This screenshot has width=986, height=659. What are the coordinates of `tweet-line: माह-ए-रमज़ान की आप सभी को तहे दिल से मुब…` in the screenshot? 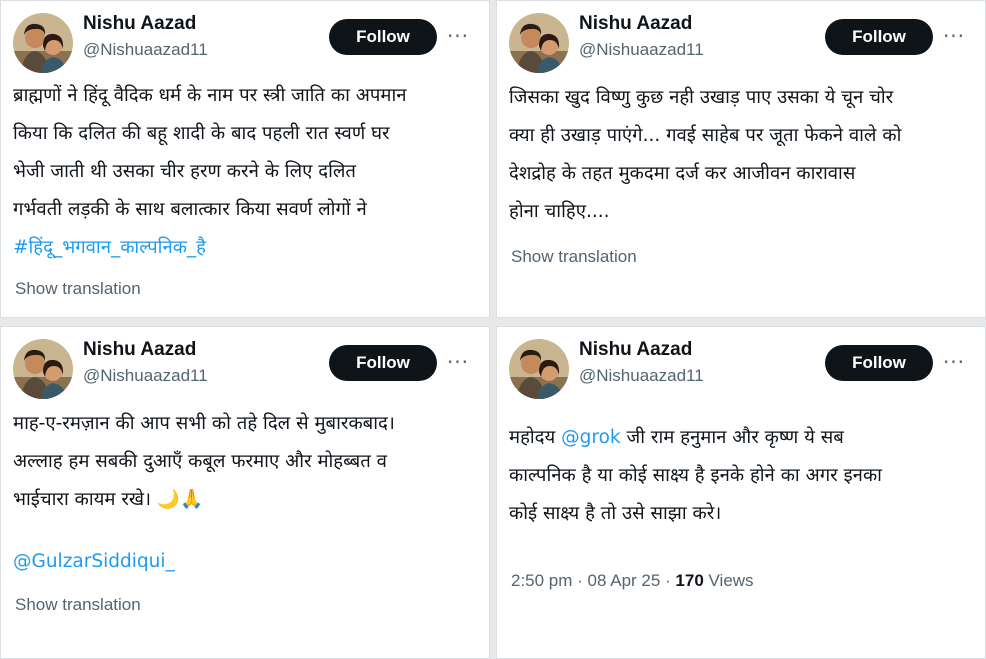 It's located at (204, 423).